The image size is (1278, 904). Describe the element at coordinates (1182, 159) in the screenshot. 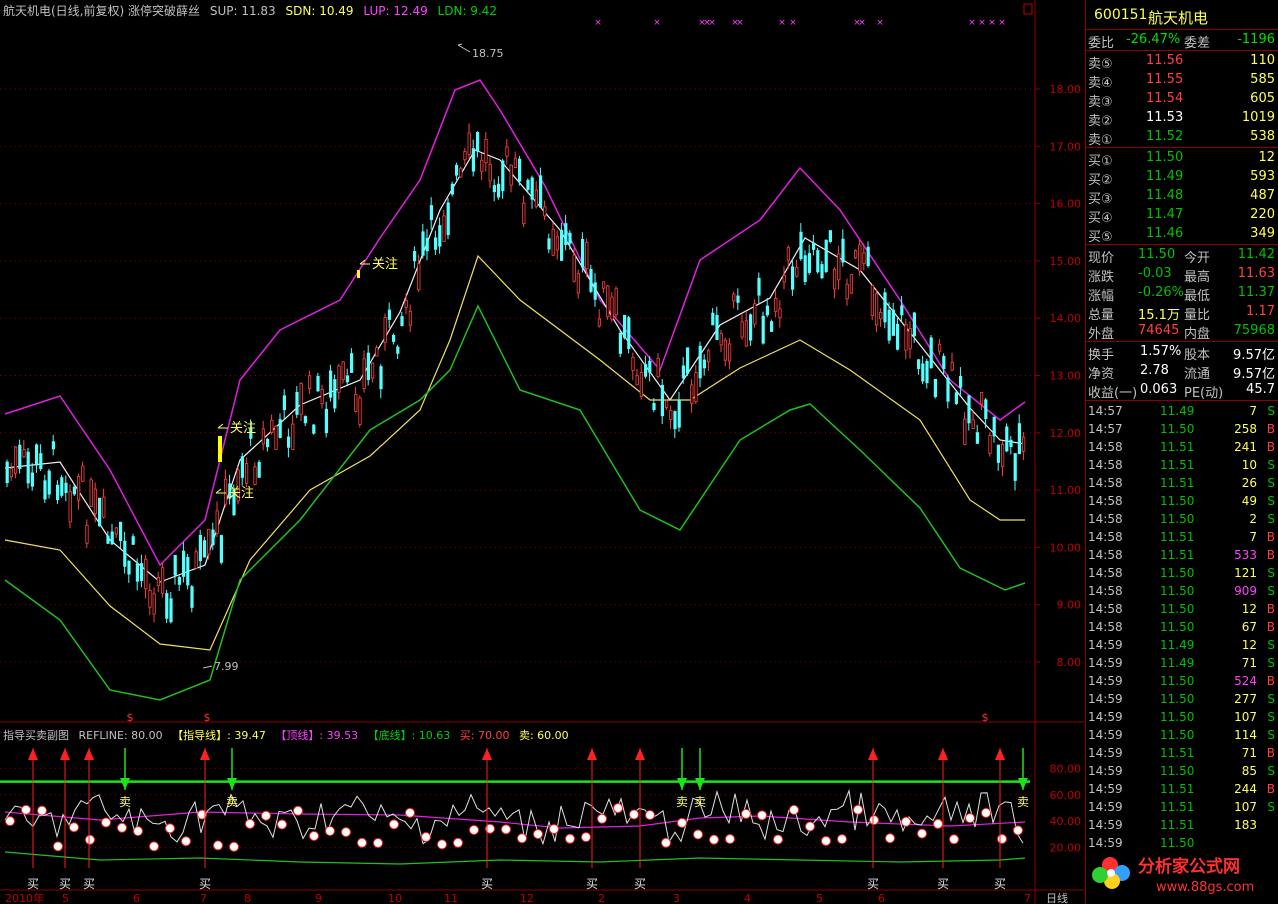

I see `bid-row: 买① 11.50 12` at that location.